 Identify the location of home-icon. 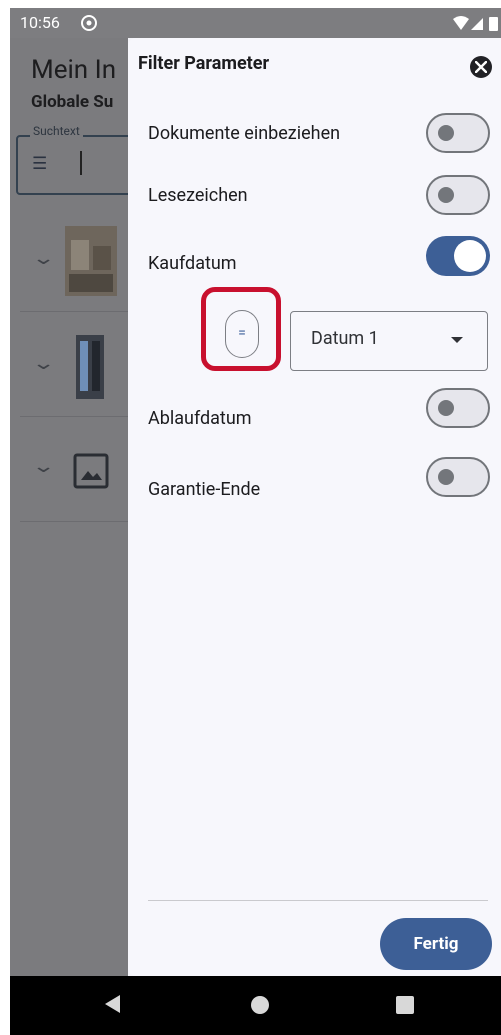
(260, 1005).